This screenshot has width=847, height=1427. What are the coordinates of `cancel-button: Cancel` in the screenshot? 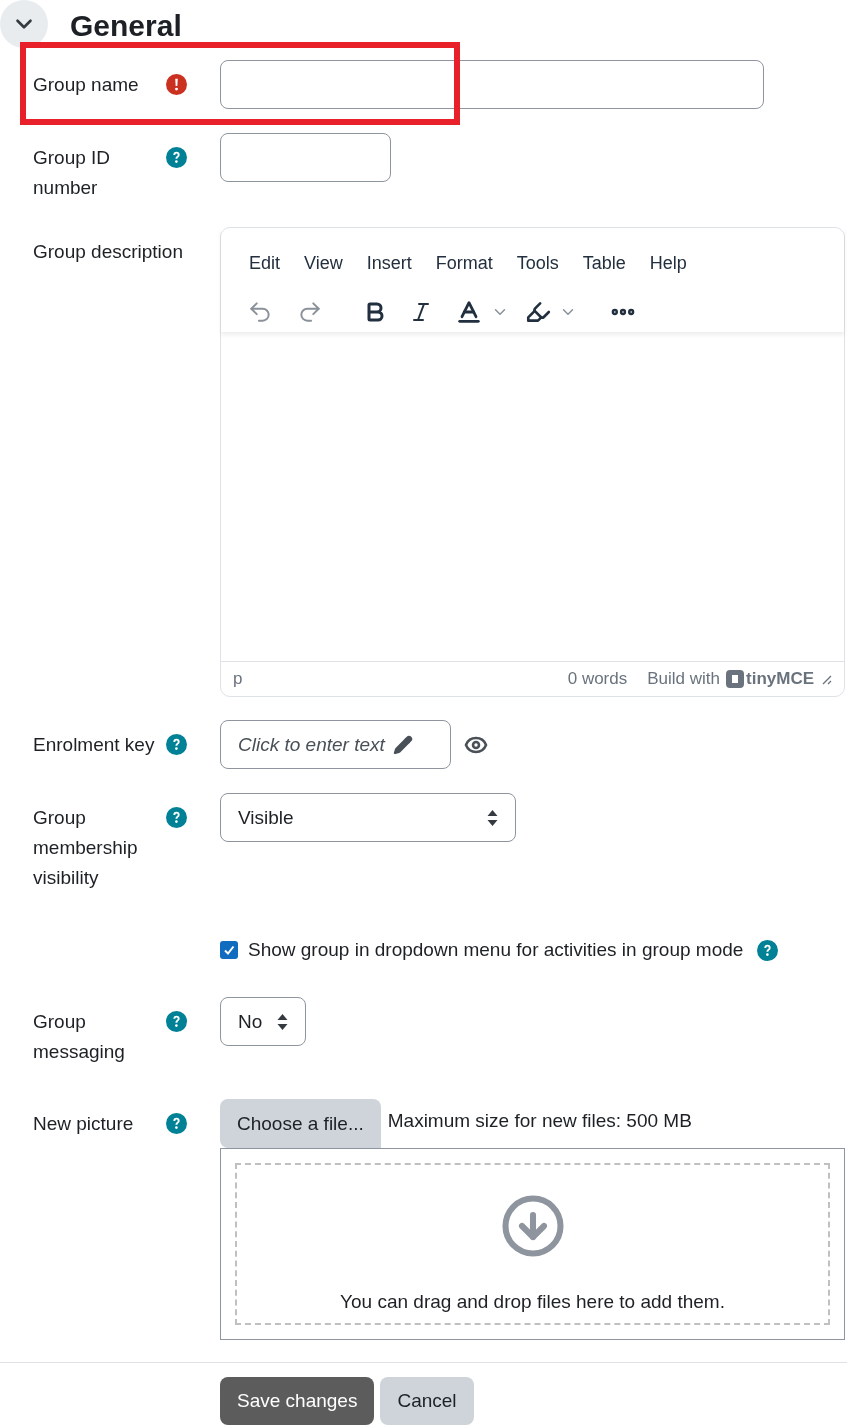 It's located at (427, 1401).